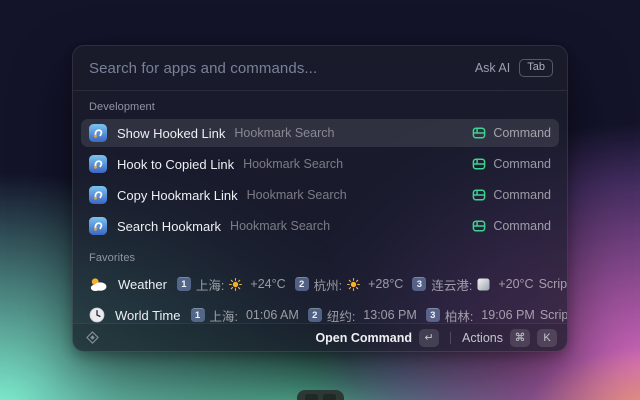 The width and height of the screenshot is (640, 400). Describe the element at coordinates (177, 195) in the screenshot. I see `item-title: Copy Hookmark Link` at that location.